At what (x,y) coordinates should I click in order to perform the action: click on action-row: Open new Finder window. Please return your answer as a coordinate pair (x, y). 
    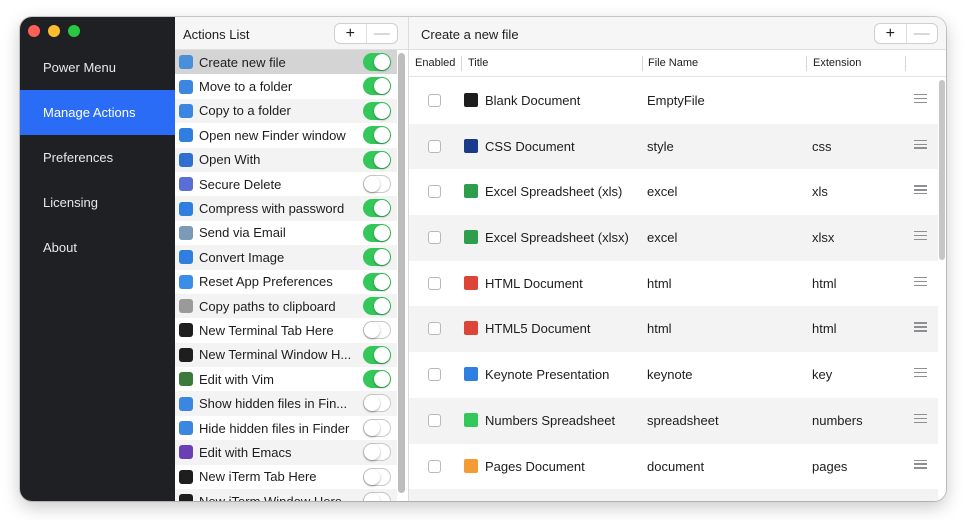
    Looking at the image, I should click on (286, 135).